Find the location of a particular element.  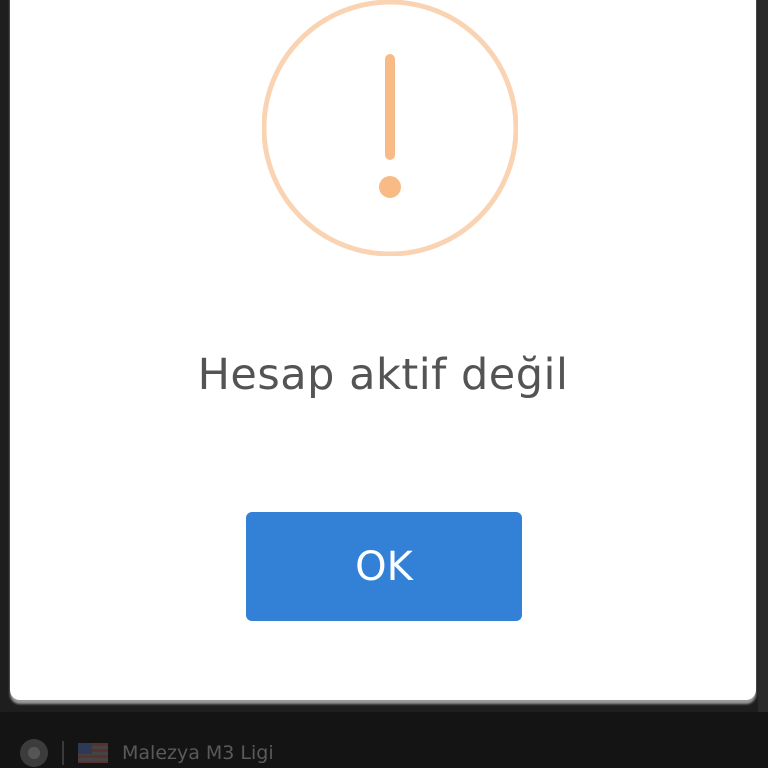

ok-button: OK is located at coordinates (384, 566).